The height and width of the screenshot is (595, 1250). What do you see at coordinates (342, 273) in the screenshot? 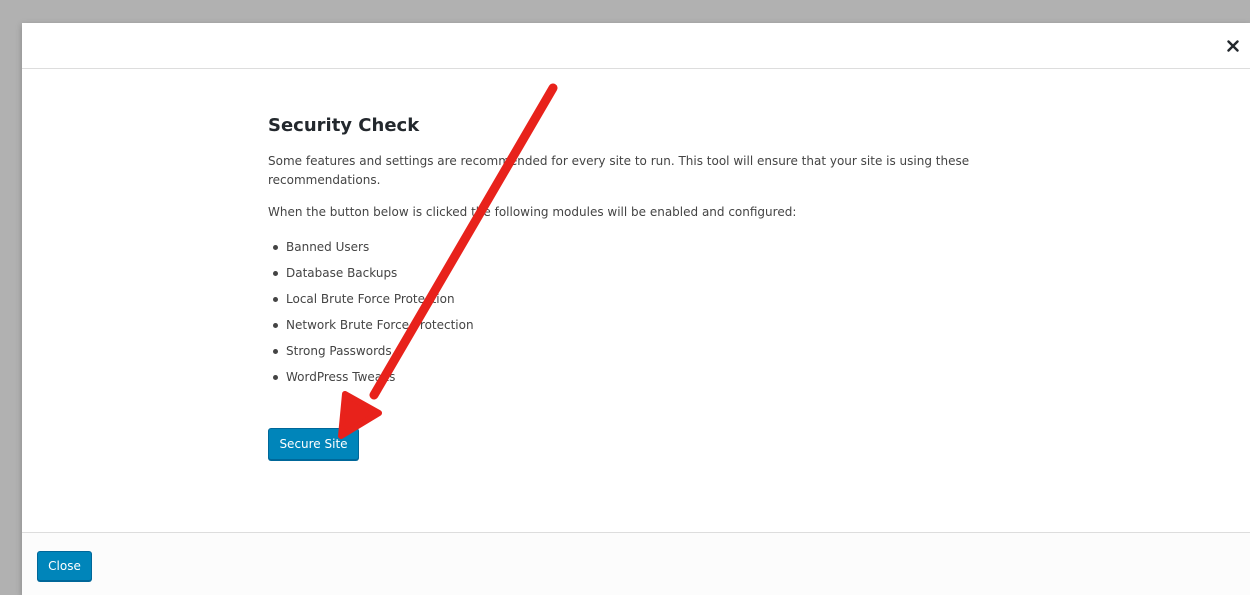
I see `module-label: Database Backups` at bounding box center [342, 273].